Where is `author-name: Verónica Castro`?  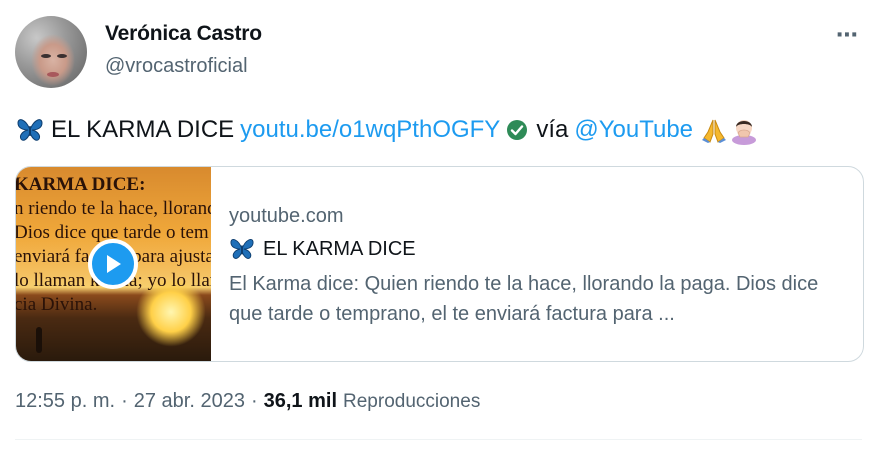
author-name: Verónica Castro is located at coordinates (183, 34).